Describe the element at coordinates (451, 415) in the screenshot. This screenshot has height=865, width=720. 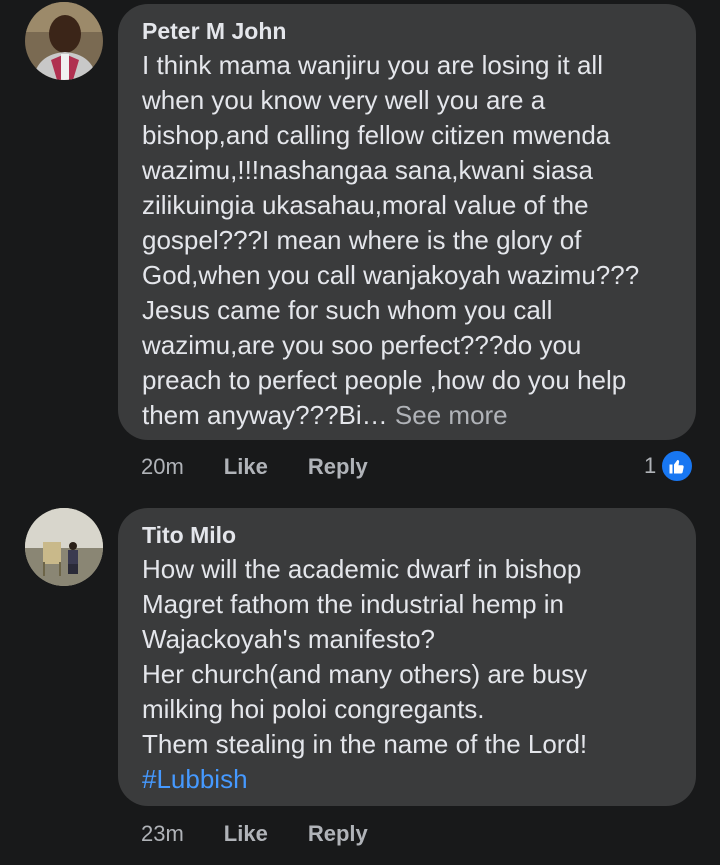
I see `see-more-link: See more` at that location.